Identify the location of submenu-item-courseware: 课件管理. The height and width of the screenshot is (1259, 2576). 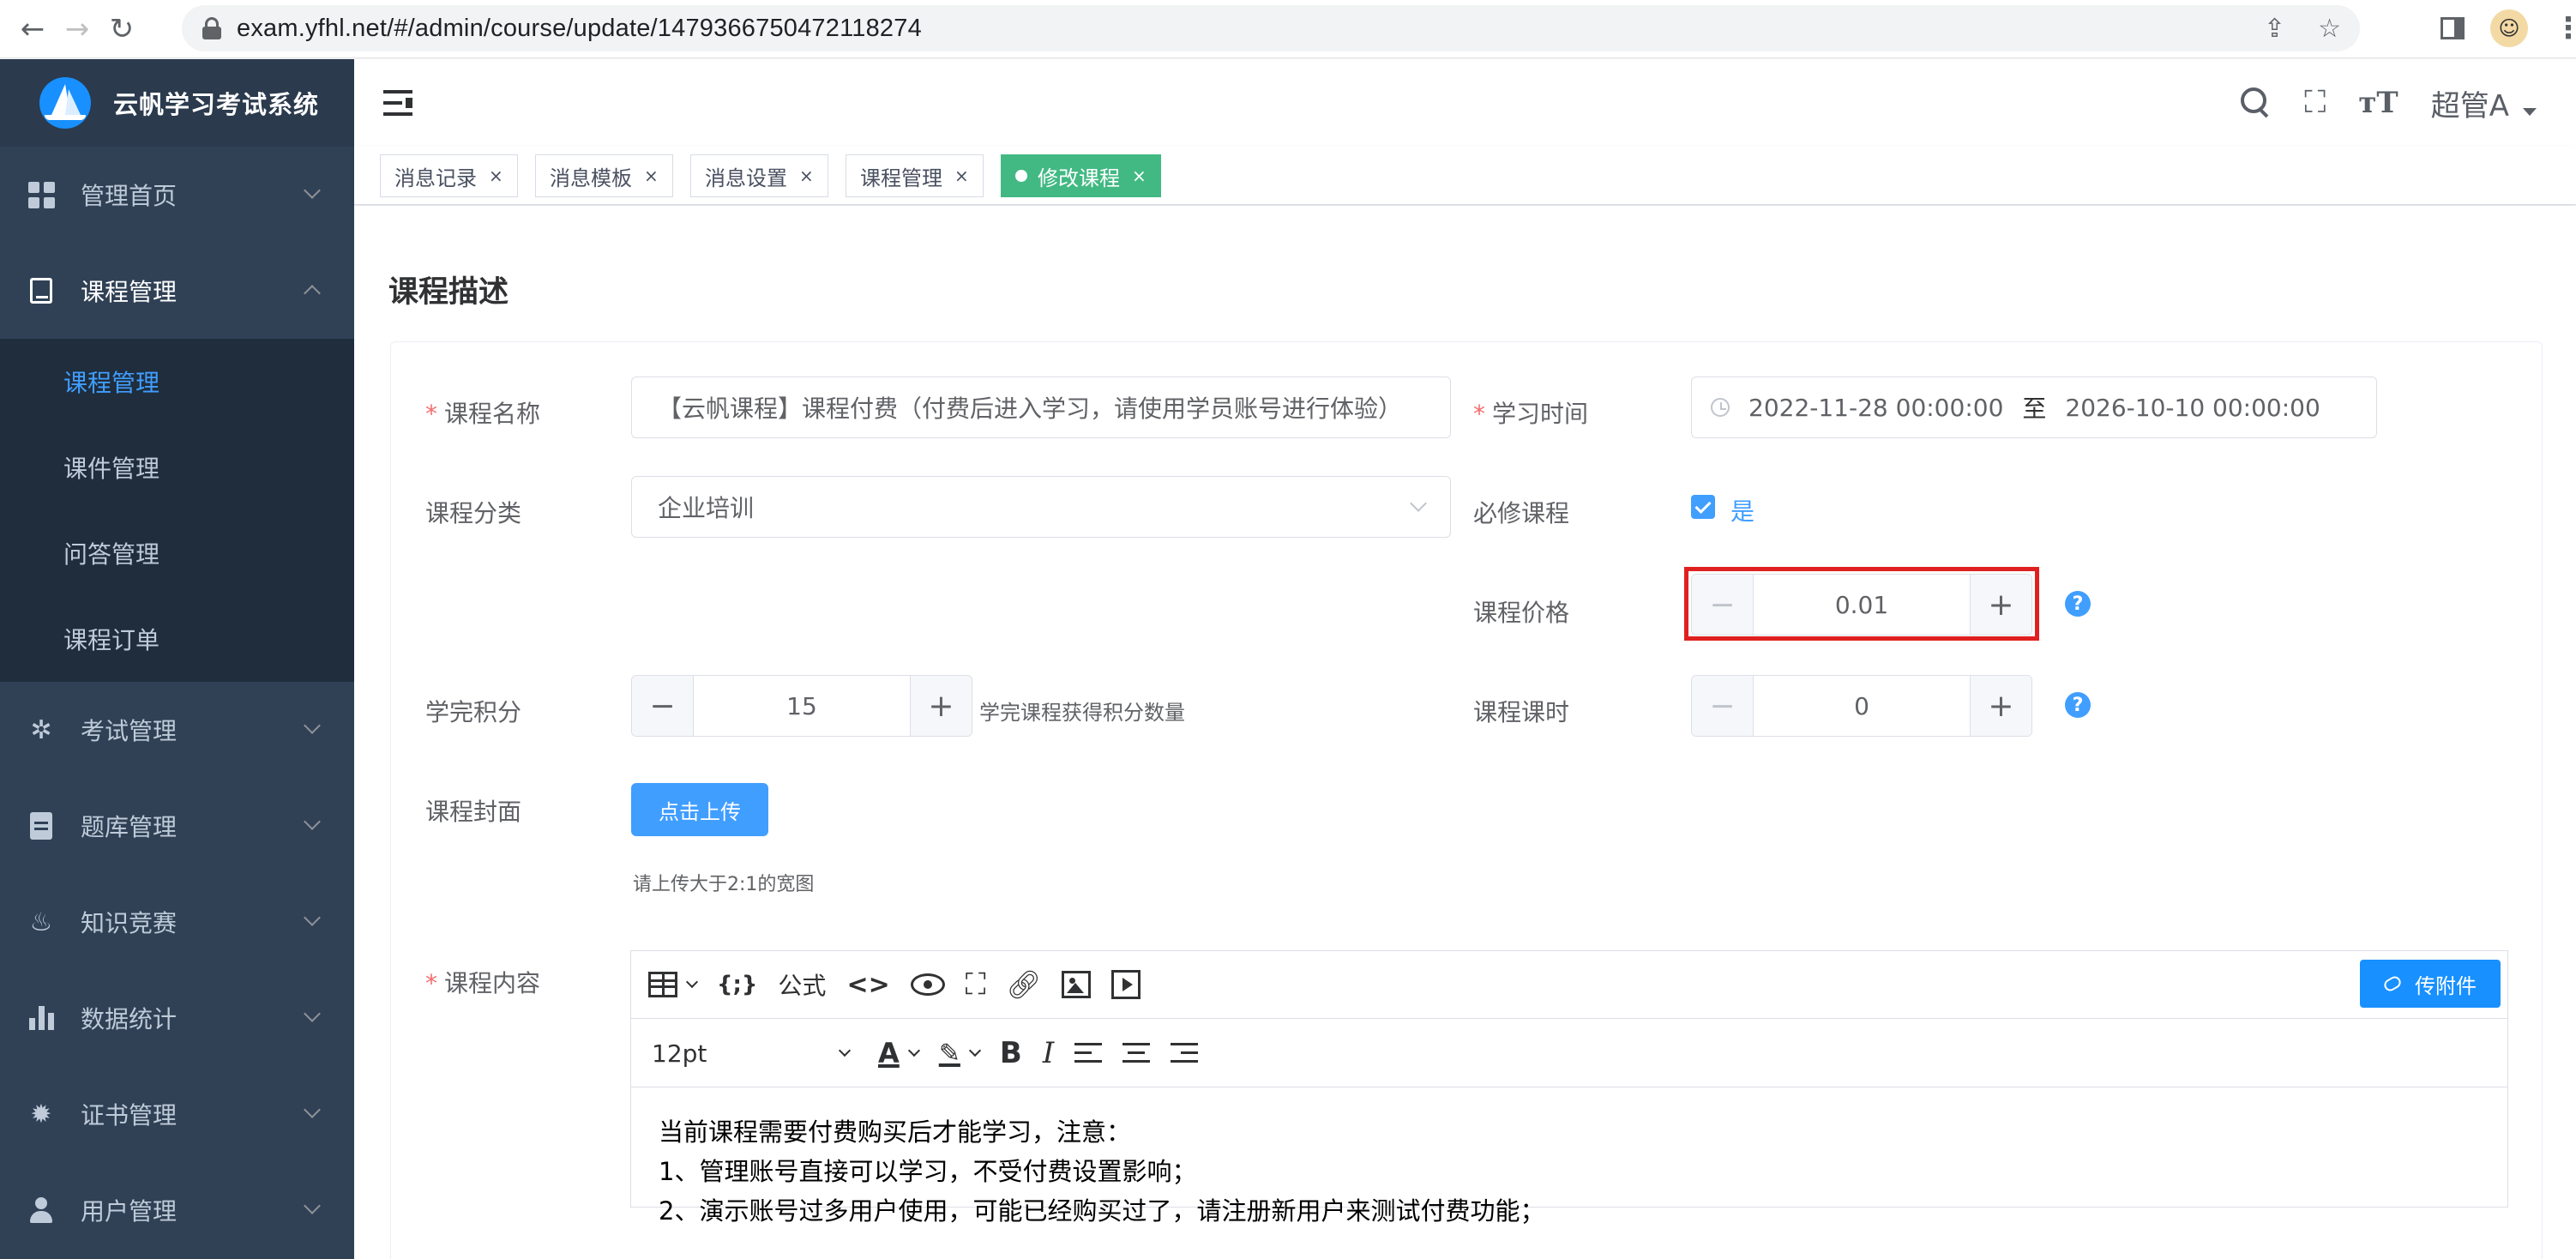
(177, 467).